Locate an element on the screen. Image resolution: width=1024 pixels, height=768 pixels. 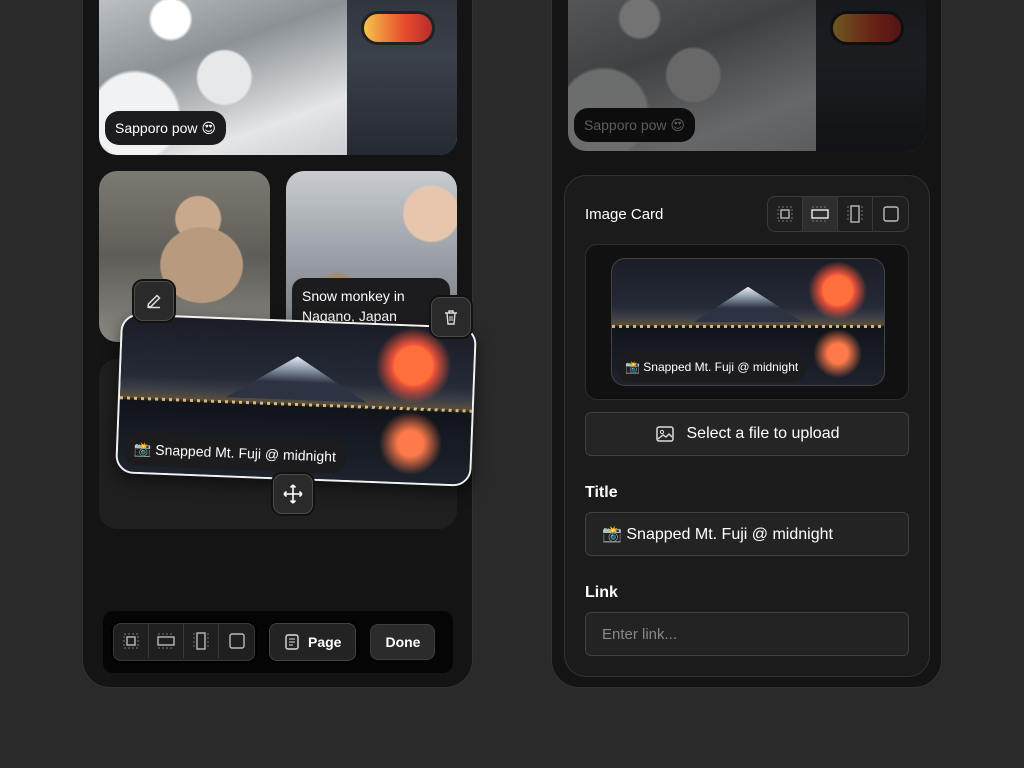
move-icon is located at coordinates (293, 494).